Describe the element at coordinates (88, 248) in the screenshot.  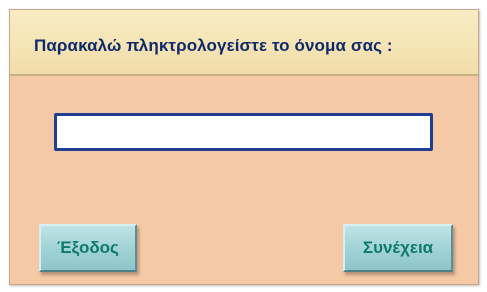
I see `exit-button: Έξοδος` at that location.